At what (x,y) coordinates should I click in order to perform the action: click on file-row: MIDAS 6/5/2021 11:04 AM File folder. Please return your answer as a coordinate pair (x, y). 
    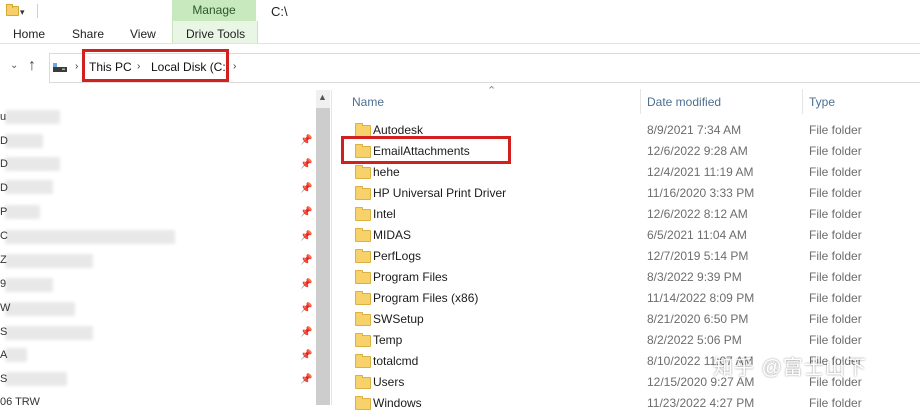
    Looking at the image, I should click on (630, 235).